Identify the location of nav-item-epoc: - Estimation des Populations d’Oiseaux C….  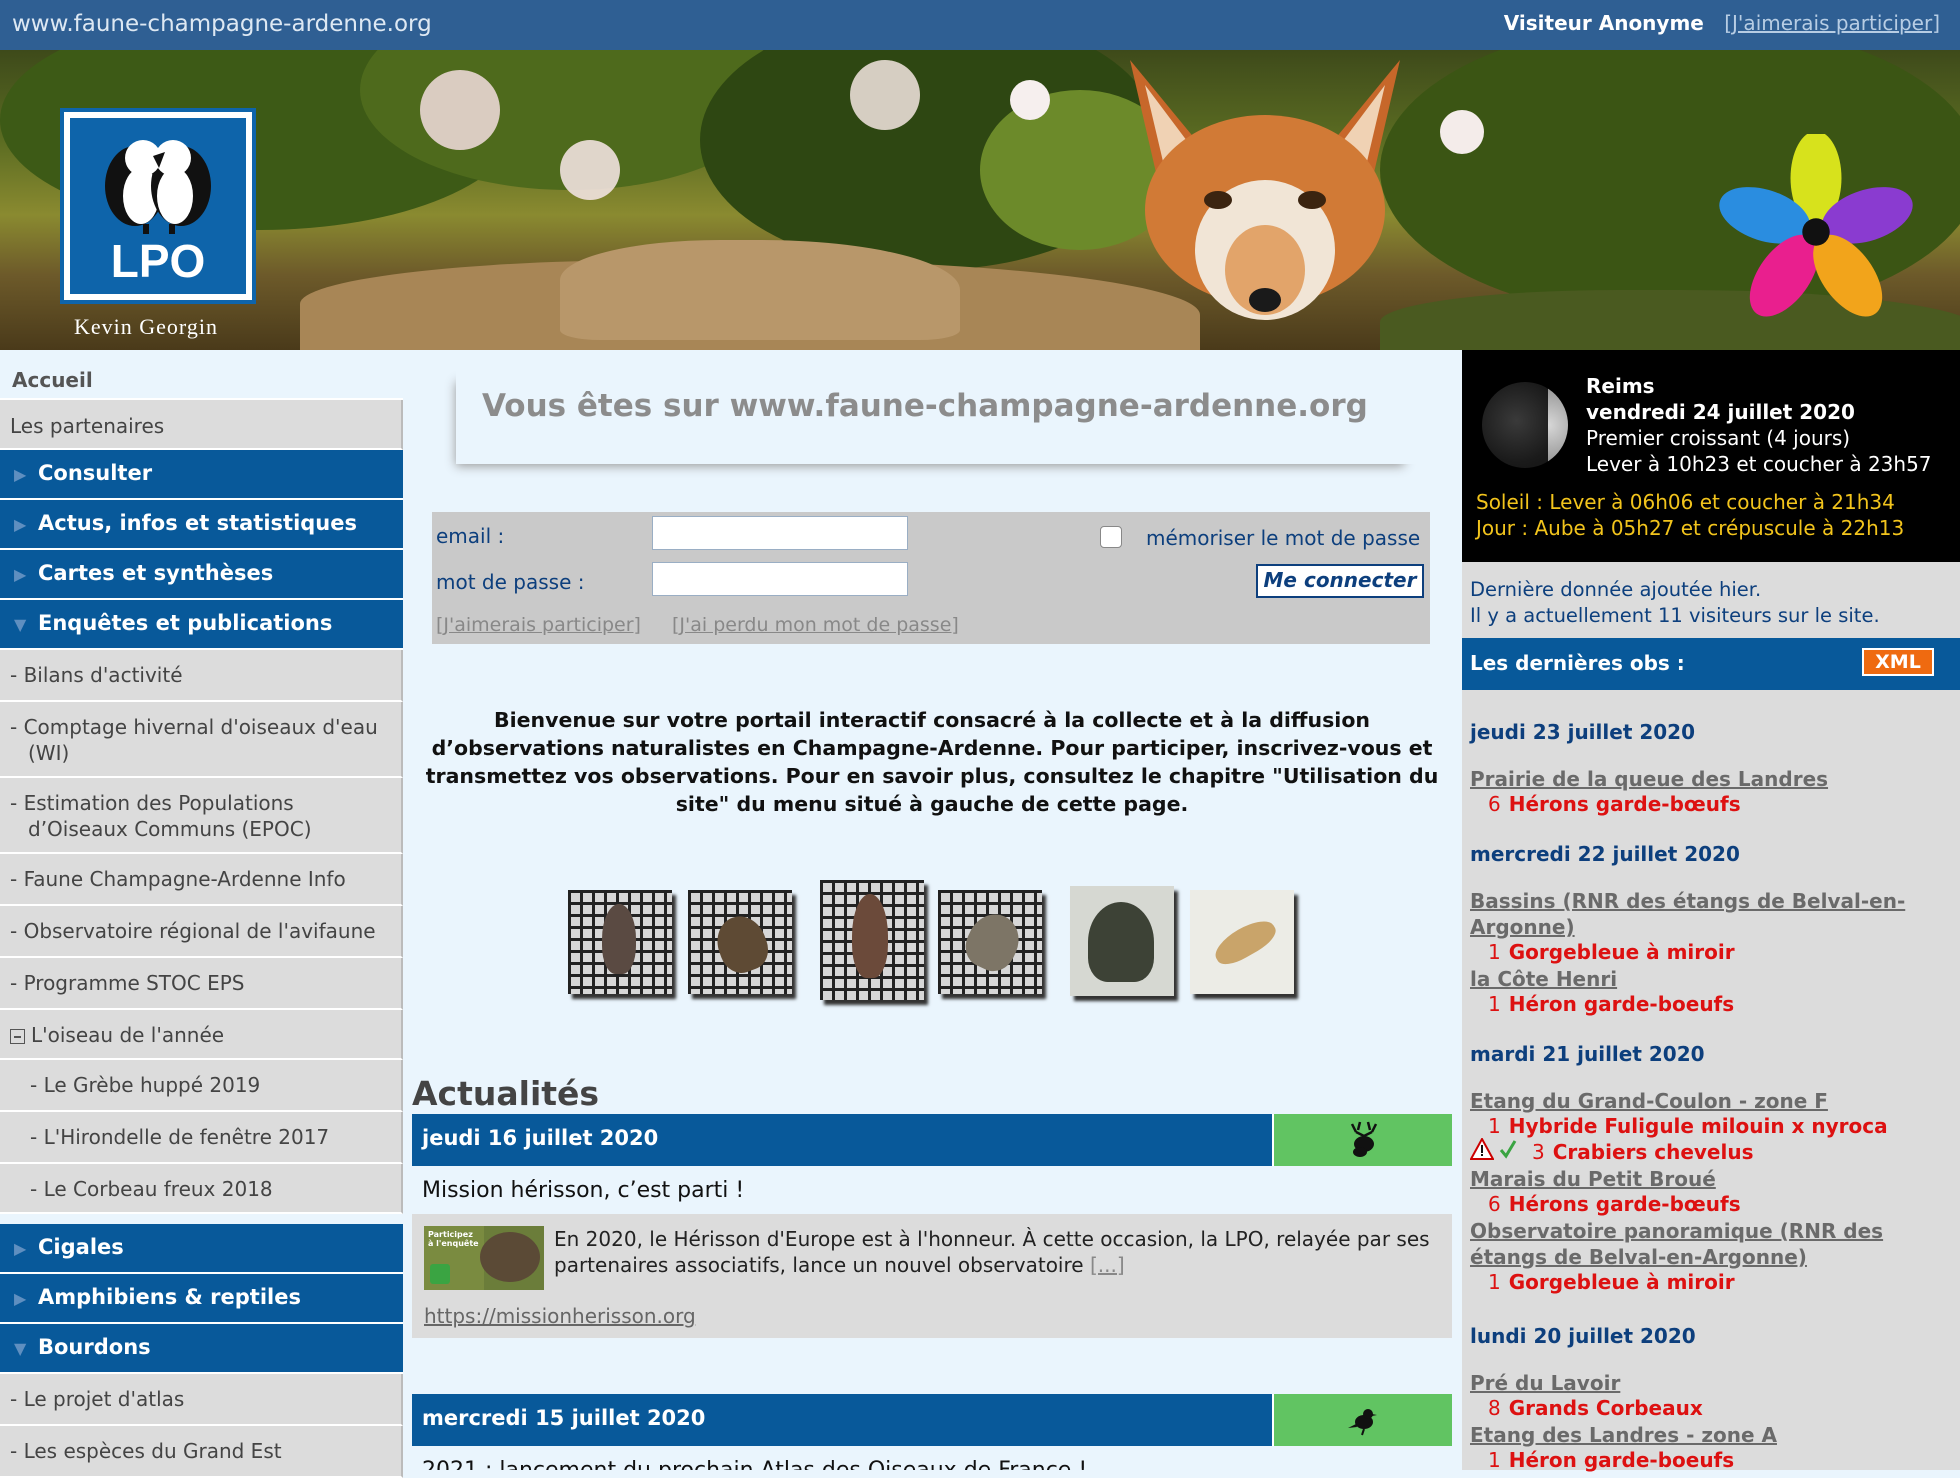
(201, 816).